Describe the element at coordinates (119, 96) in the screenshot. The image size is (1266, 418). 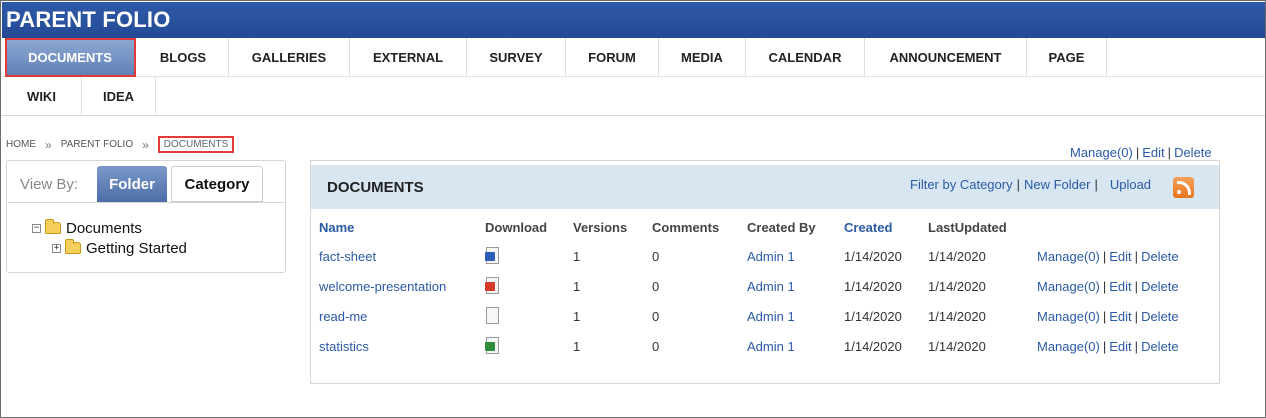
I see `tab-idea: IDEA` at that location.